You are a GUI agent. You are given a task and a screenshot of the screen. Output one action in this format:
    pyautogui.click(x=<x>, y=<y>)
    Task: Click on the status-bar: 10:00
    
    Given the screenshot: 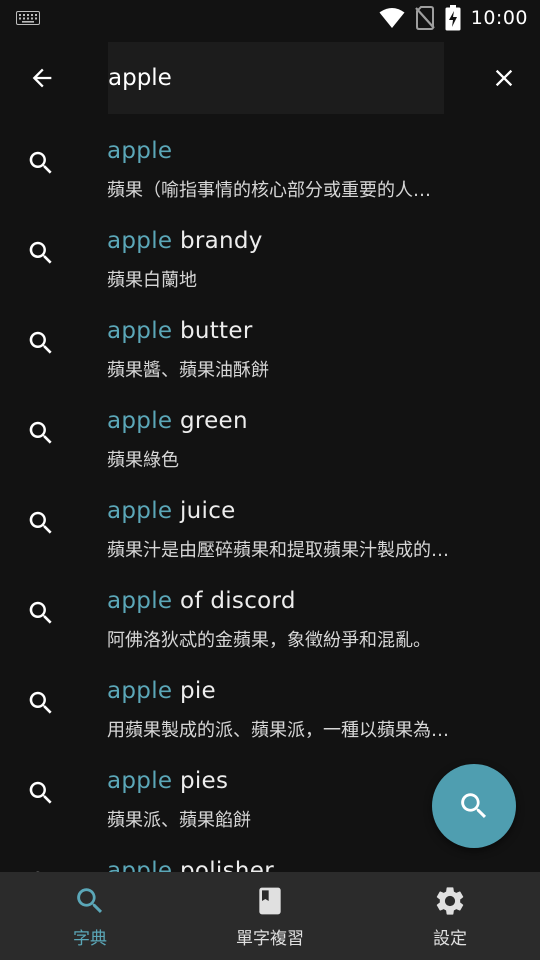 What is the action you would take?
    pyautogui.click(x=270, y=18)
    